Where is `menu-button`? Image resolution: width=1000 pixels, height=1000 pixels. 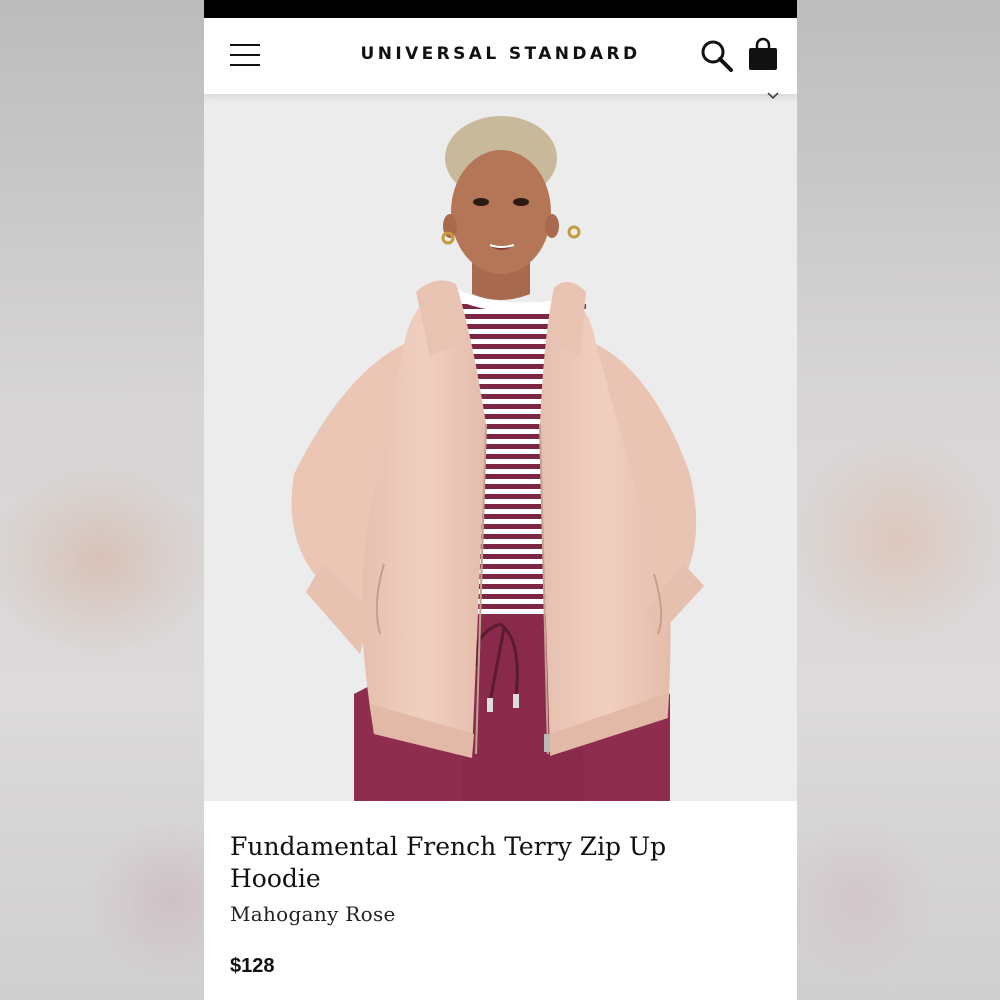
menu-button is located at coordinates (245, 55).